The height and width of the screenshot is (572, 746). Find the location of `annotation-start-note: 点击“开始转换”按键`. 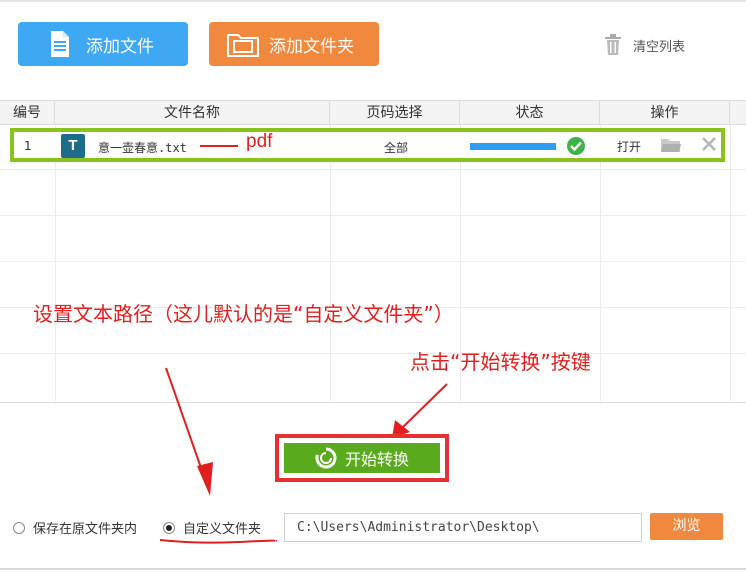

annotation-start-note: 点击“开始转换”按键 is located at coordinates (500, 362).